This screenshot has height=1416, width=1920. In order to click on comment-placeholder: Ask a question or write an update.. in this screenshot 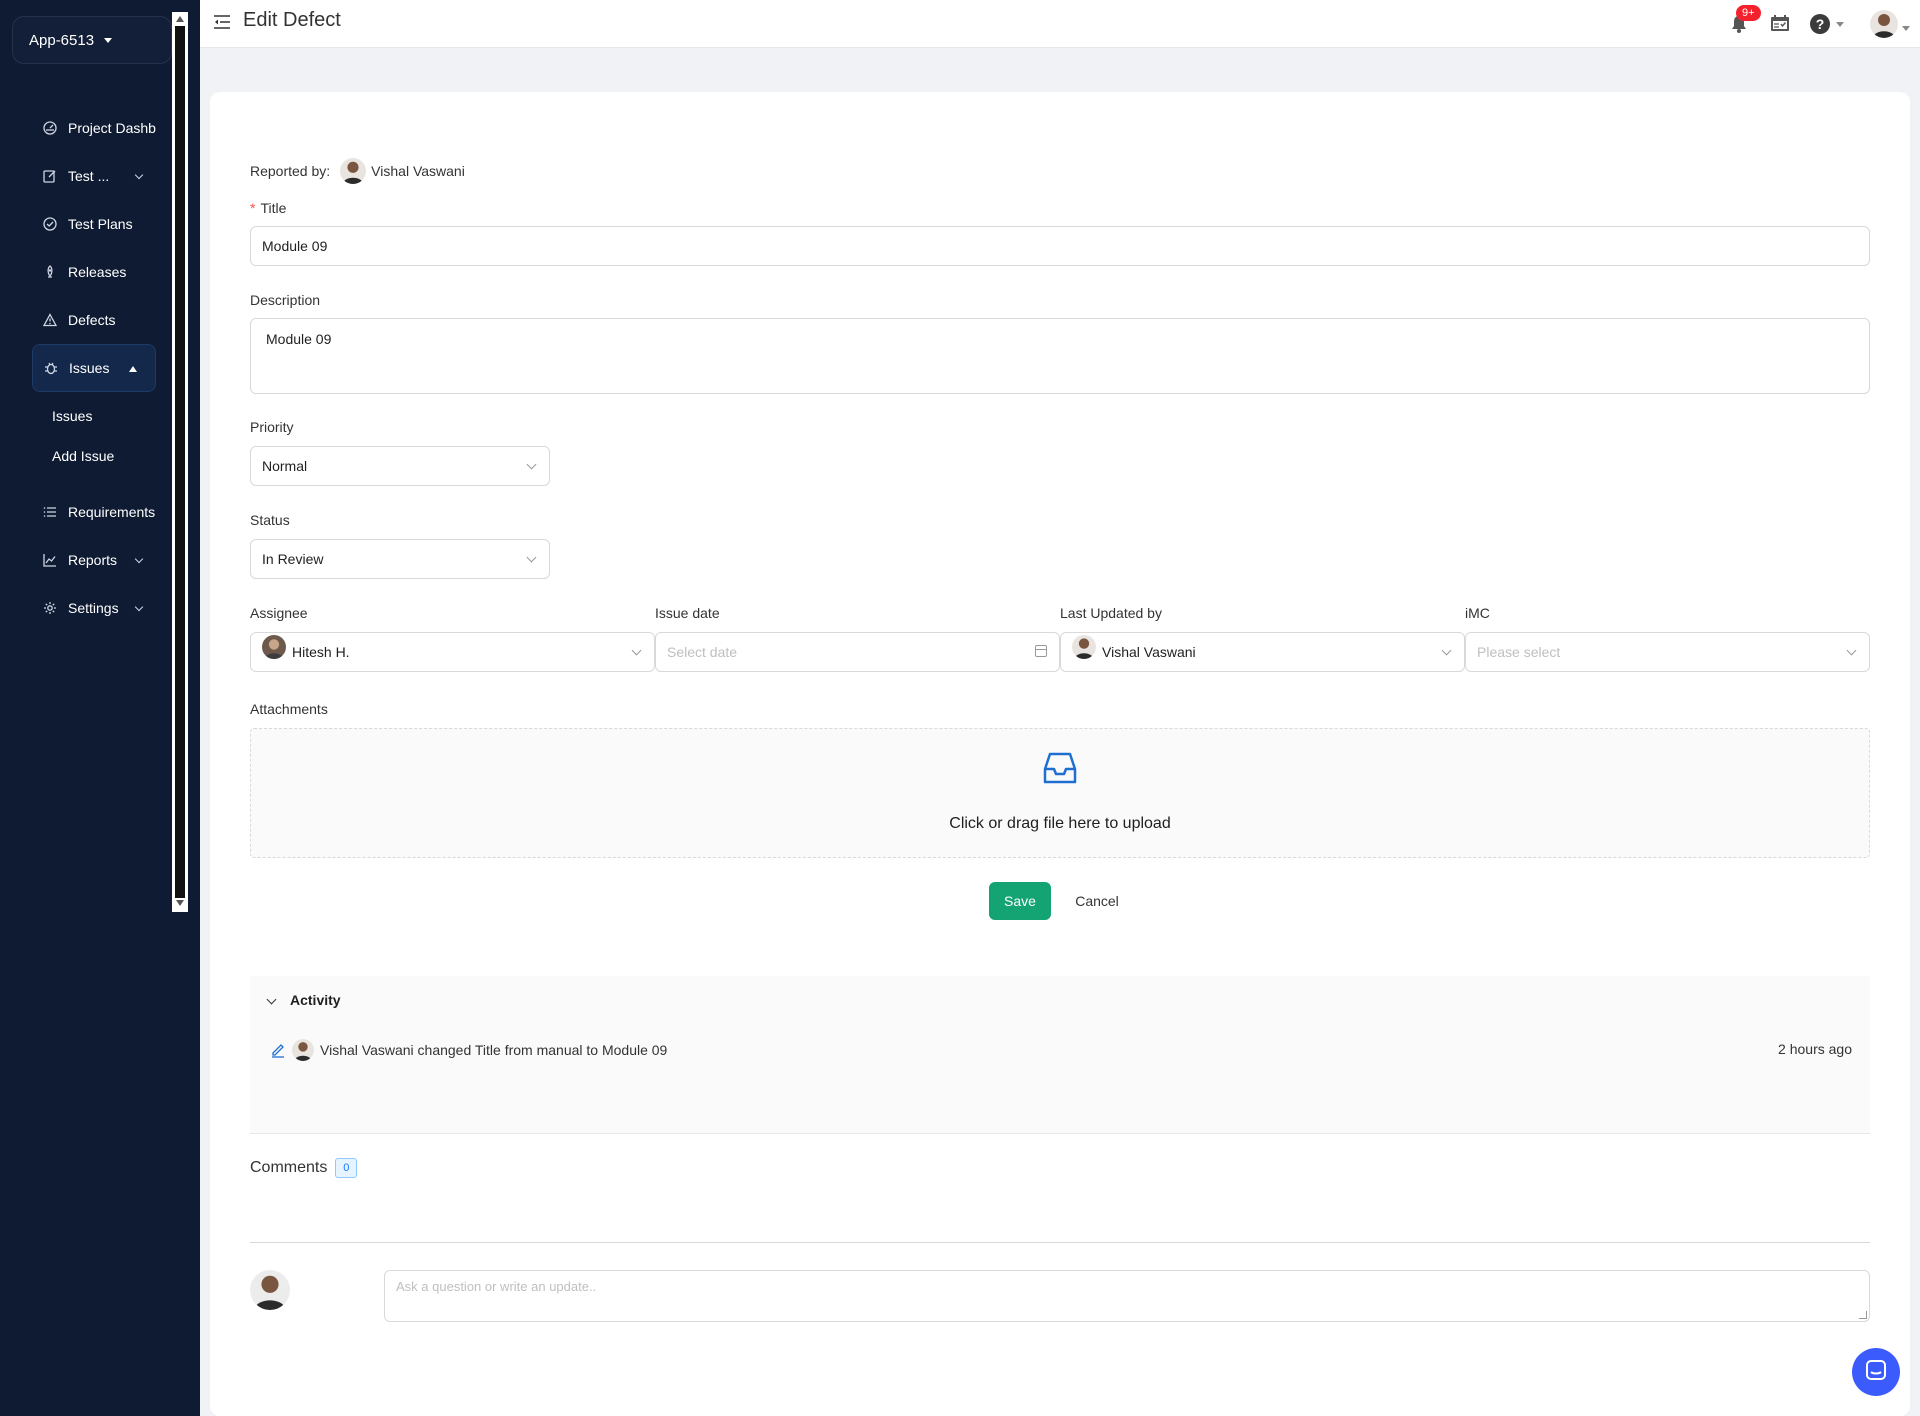, I will do `click(496, 1286)`.